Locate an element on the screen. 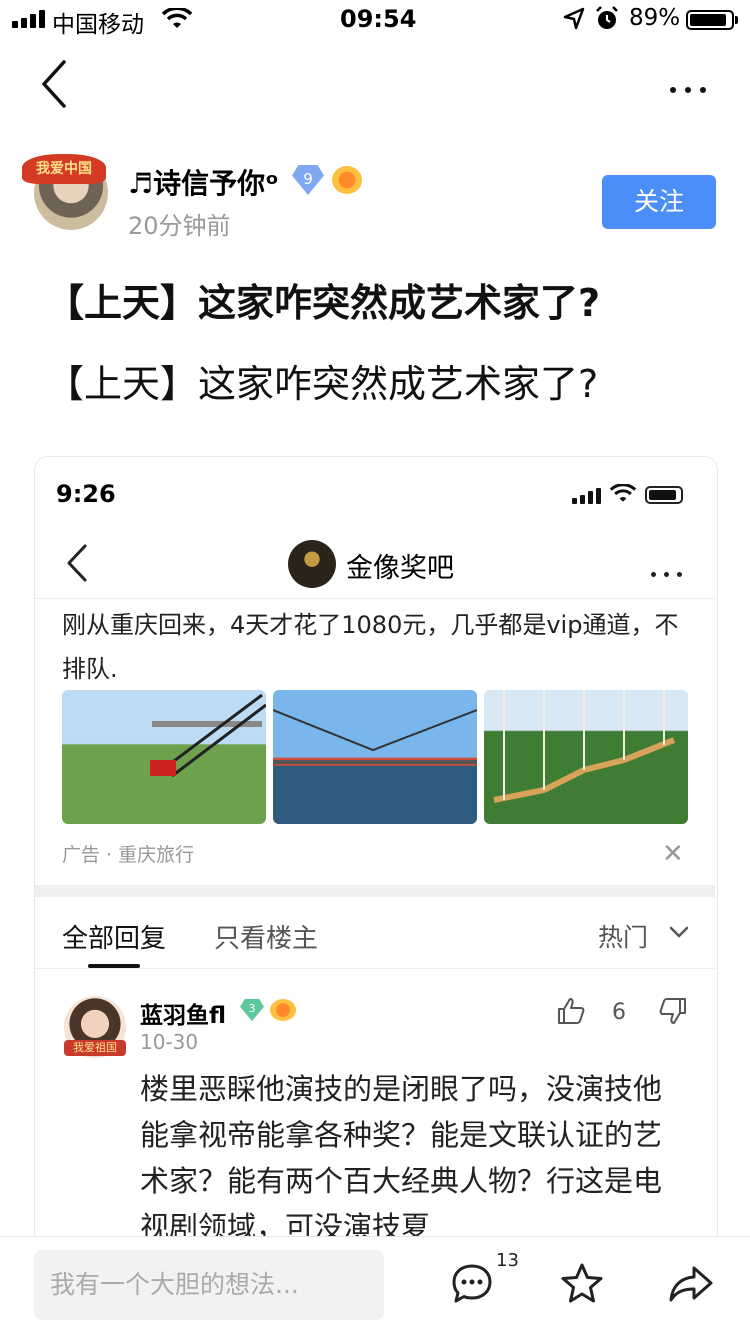 The width and height of the screenshot is (750, 1335). avatar-badge: 我爱中国 is located at coordinates (64, 169).